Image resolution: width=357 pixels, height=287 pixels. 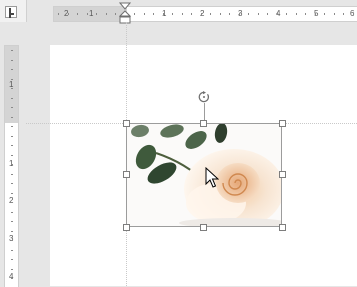 I want to click on resize-handle-bottom-right, so click(x=282, y=227).